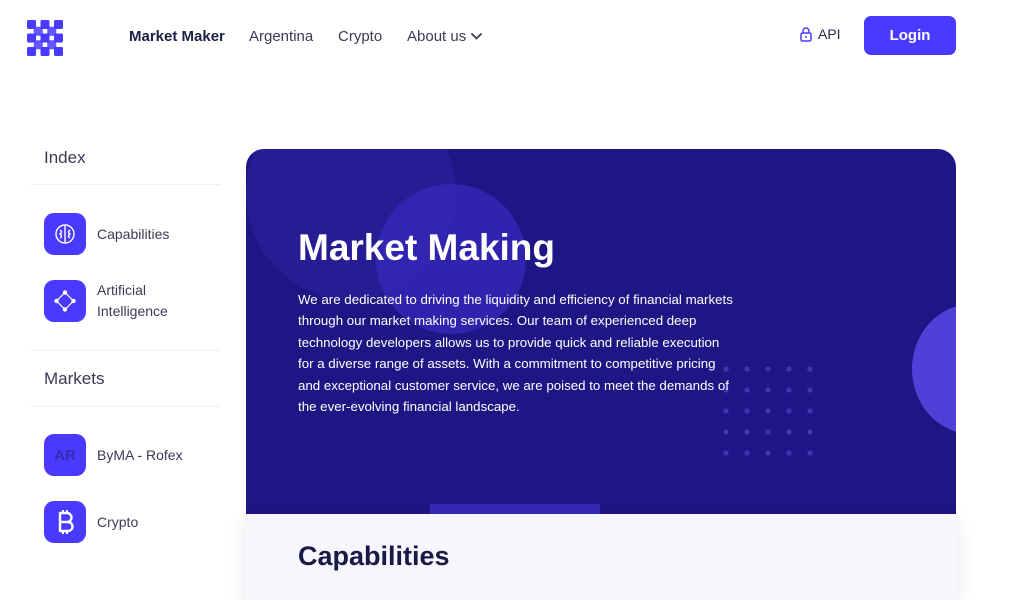 This screenshot has width=1013, height=600. What do you see at coordinates (45, 38) in the screenshot?
I see `lattice-logo-icon` at bounding box center [45, 38].